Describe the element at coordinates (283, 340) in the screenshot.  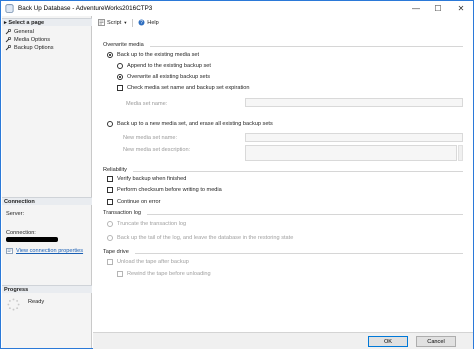
I see `button-bar: OK Cancel` at that location.